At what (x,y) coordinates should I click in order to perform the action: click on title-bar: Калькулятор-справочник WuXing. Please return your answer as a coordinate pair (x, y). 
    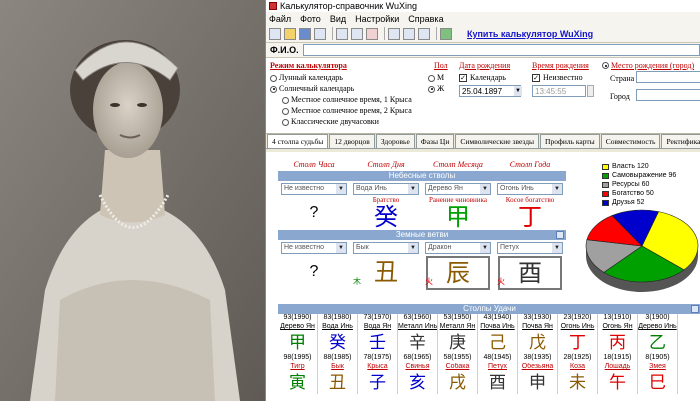
    Looking at the image, I should click on (483, 6).